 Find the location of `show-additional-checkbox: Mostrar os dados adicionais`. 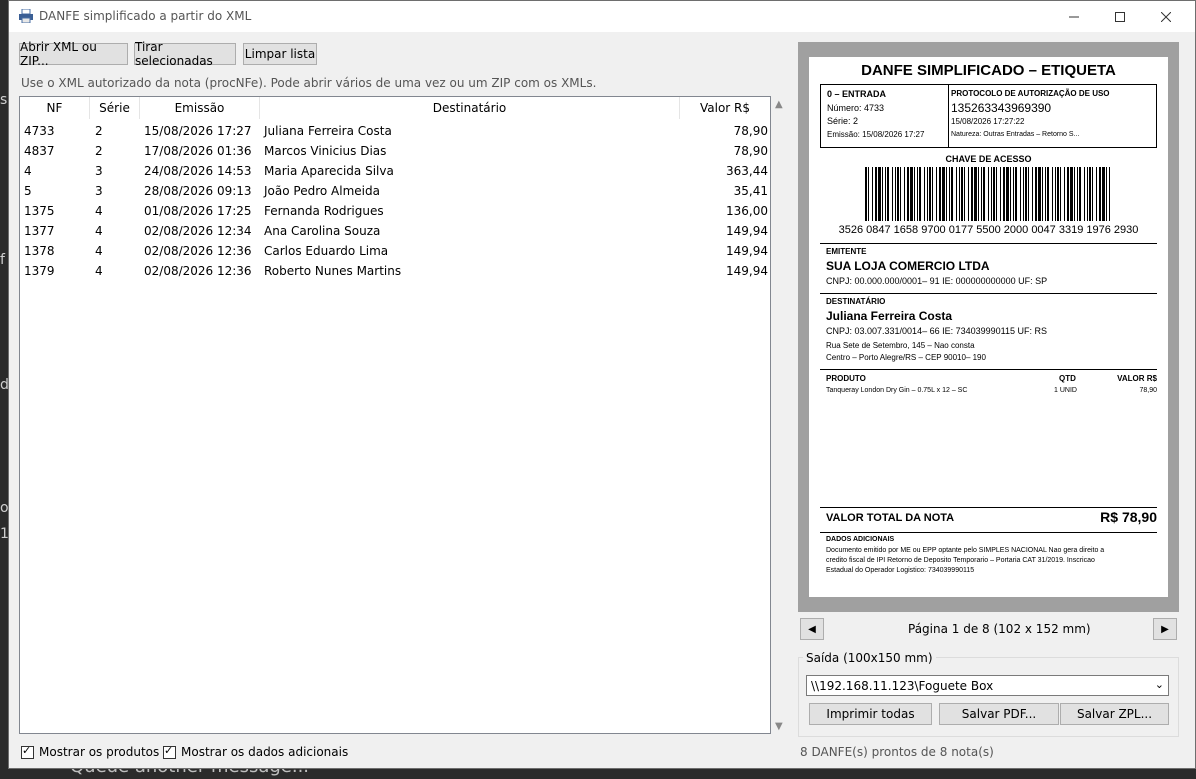

show-additional-checkbox: Mostrar os dados adicionais is located at coordinates (255, 751).